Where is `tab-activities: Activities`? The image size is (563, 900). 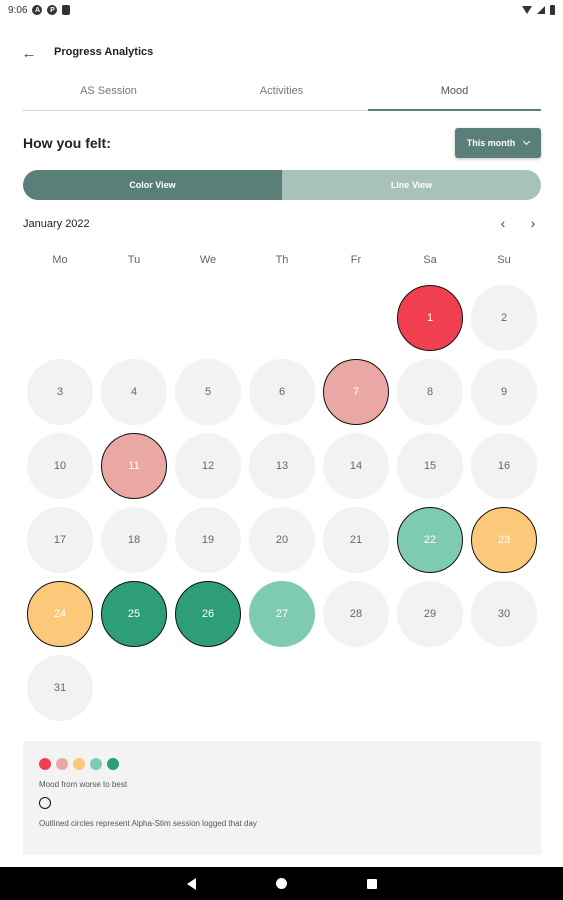 tab-activities: Activities is located at coordinates (281, 93).